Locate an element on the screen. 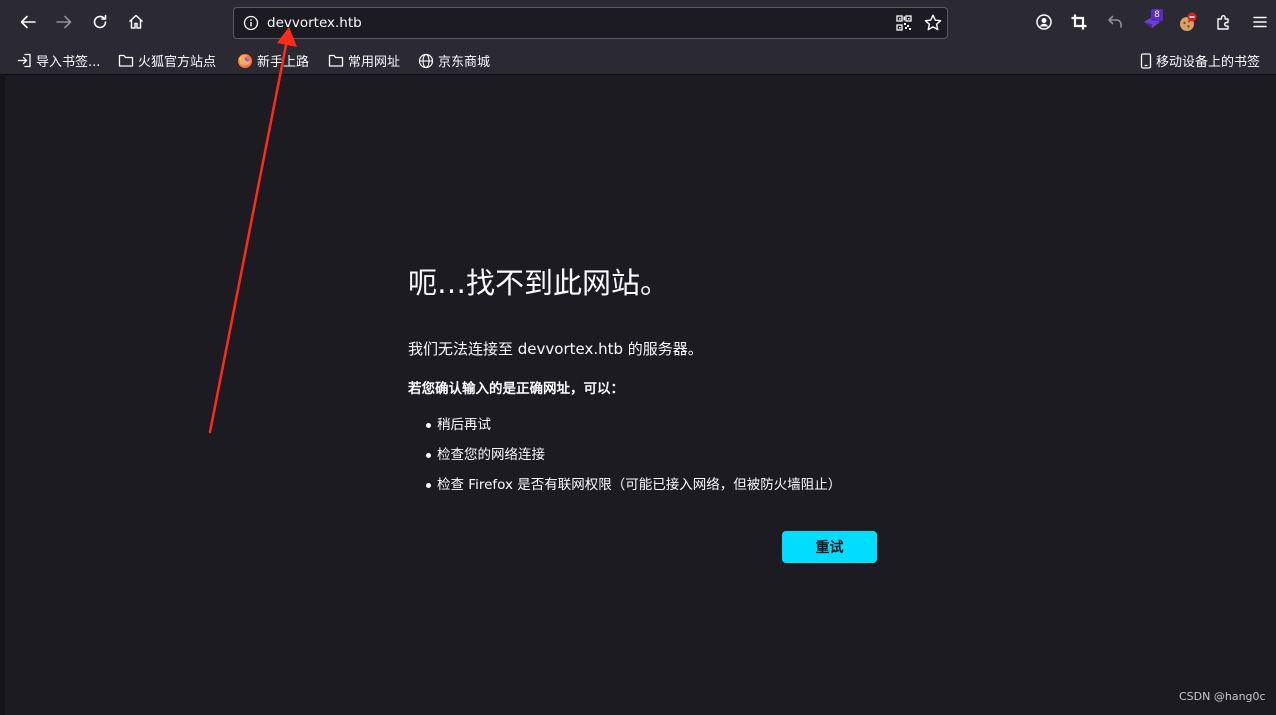 This screenshot has width=1276, height=715. cookie-extension-icon is located at coordinates (1188, 21).